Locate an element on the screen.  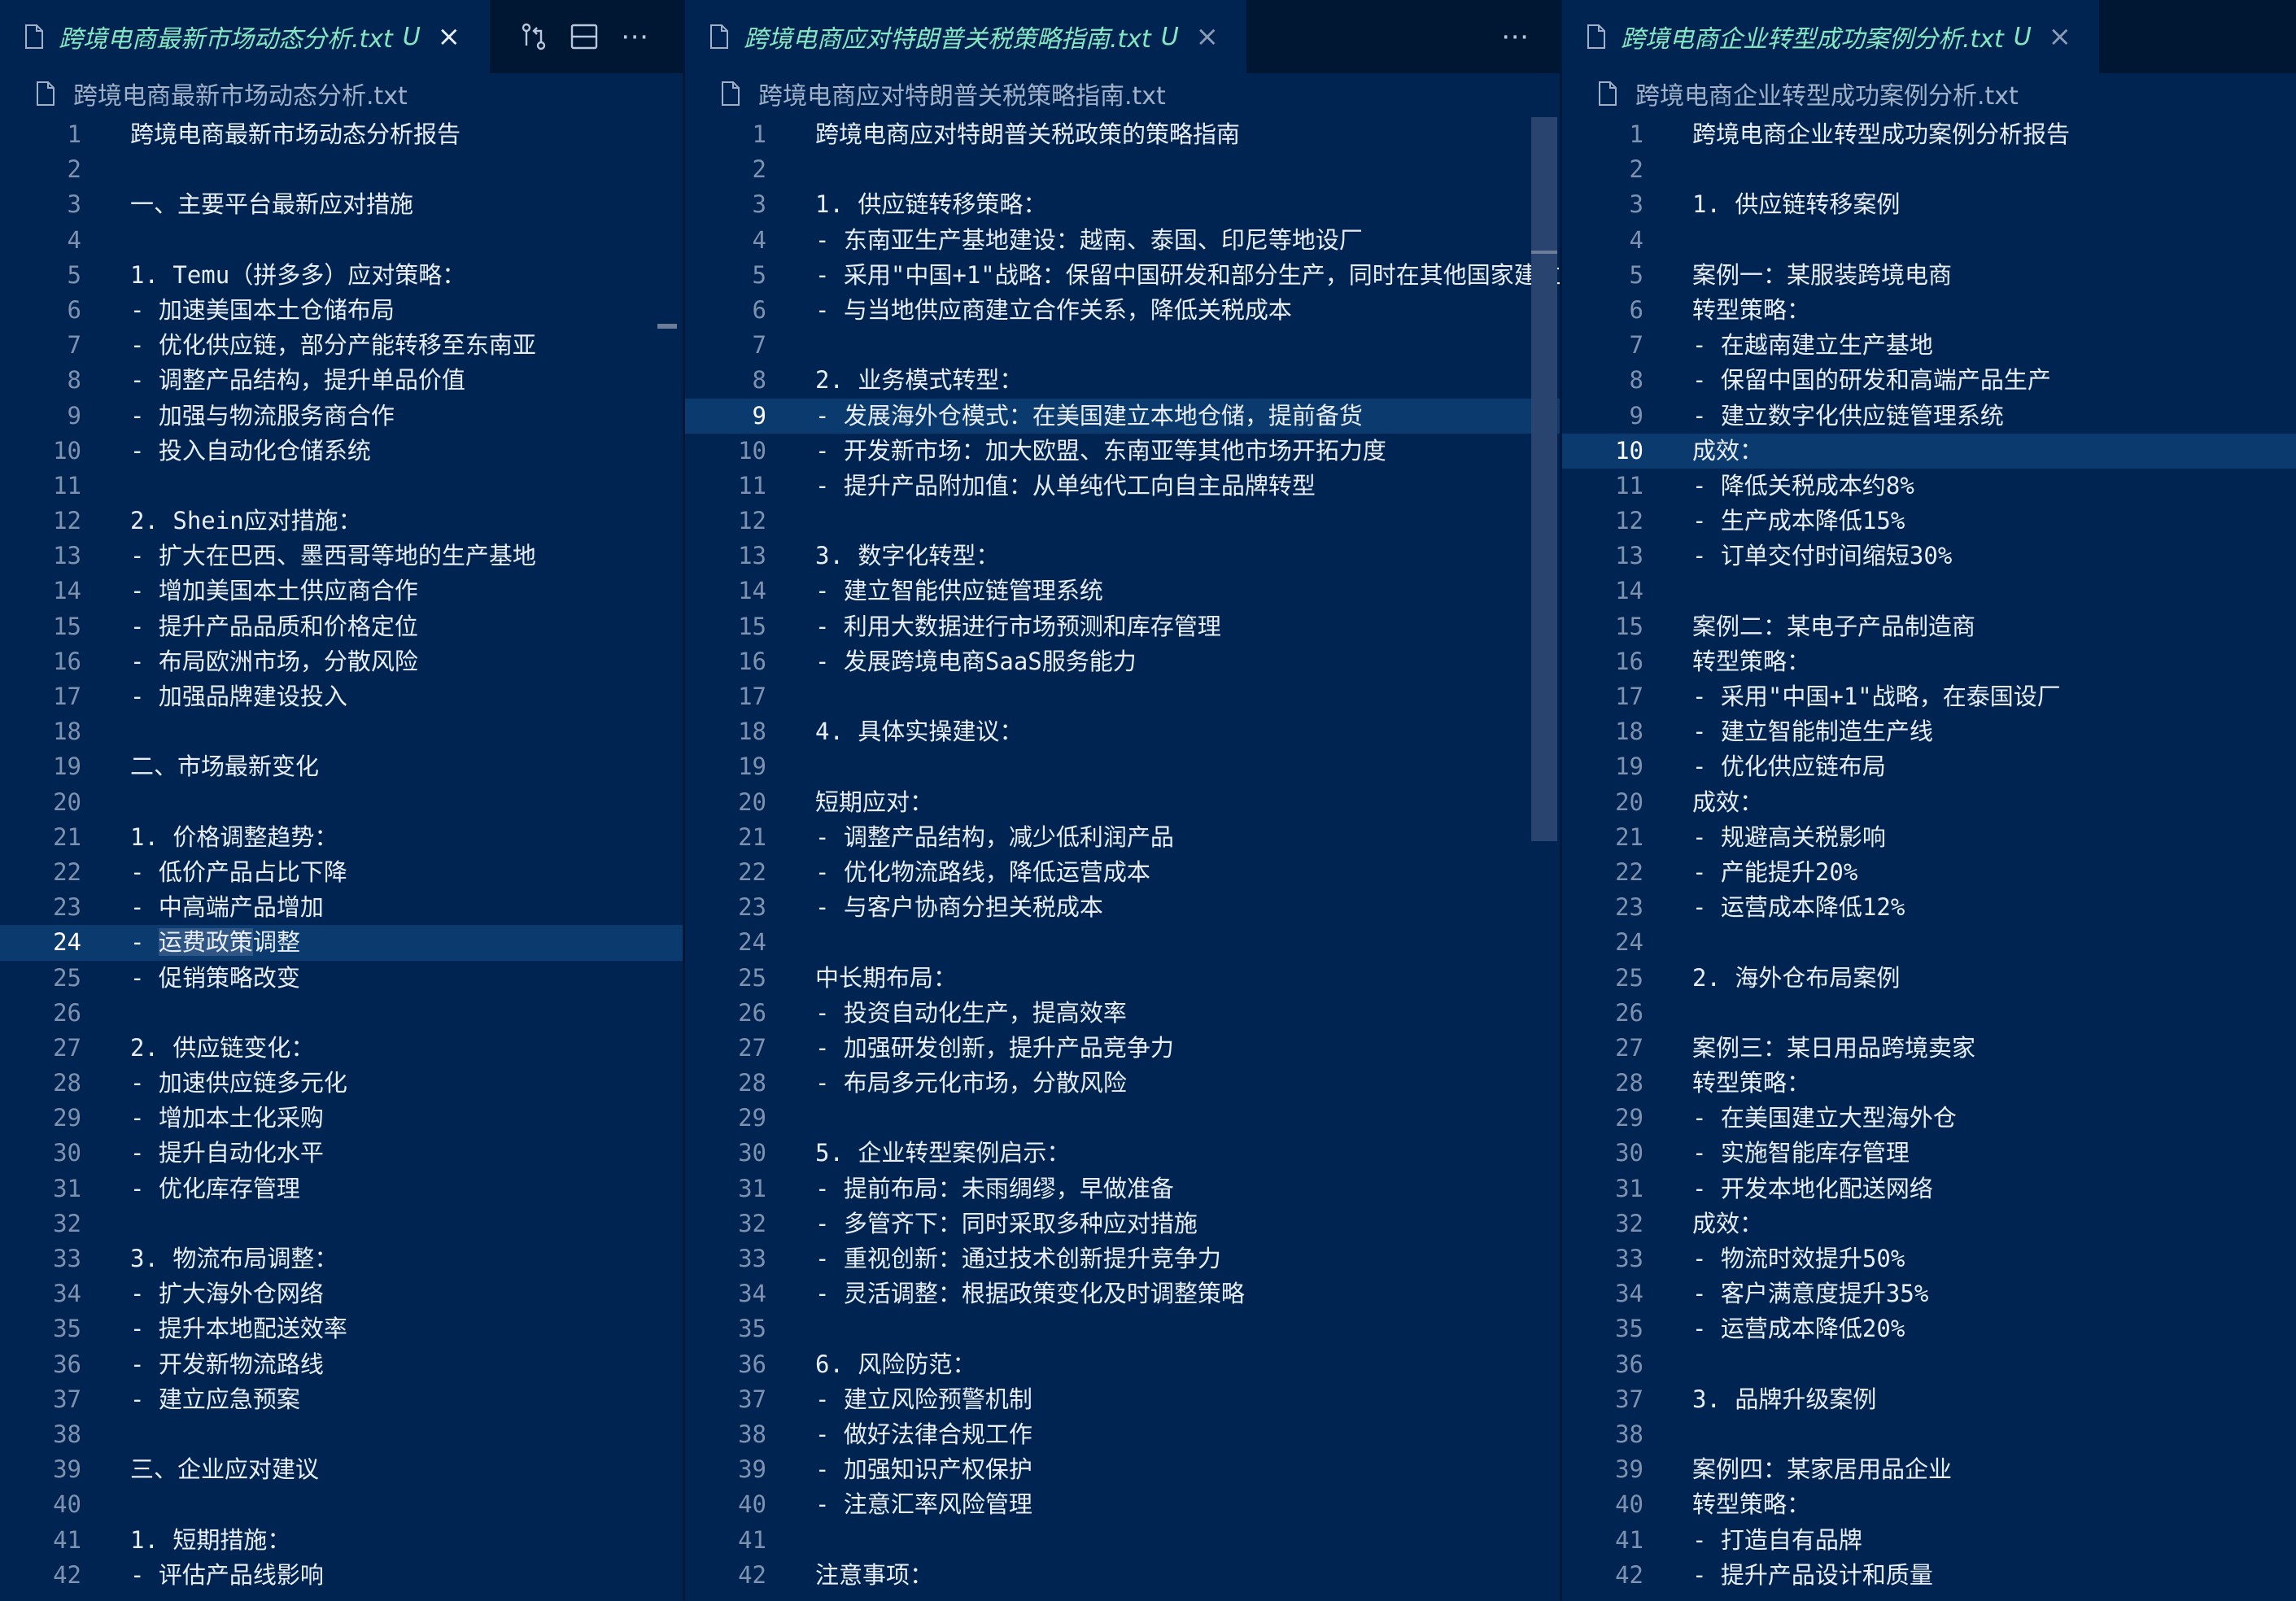
code-line: 28 - 加速供应链多元化 is located at coordinates (341, 1083).